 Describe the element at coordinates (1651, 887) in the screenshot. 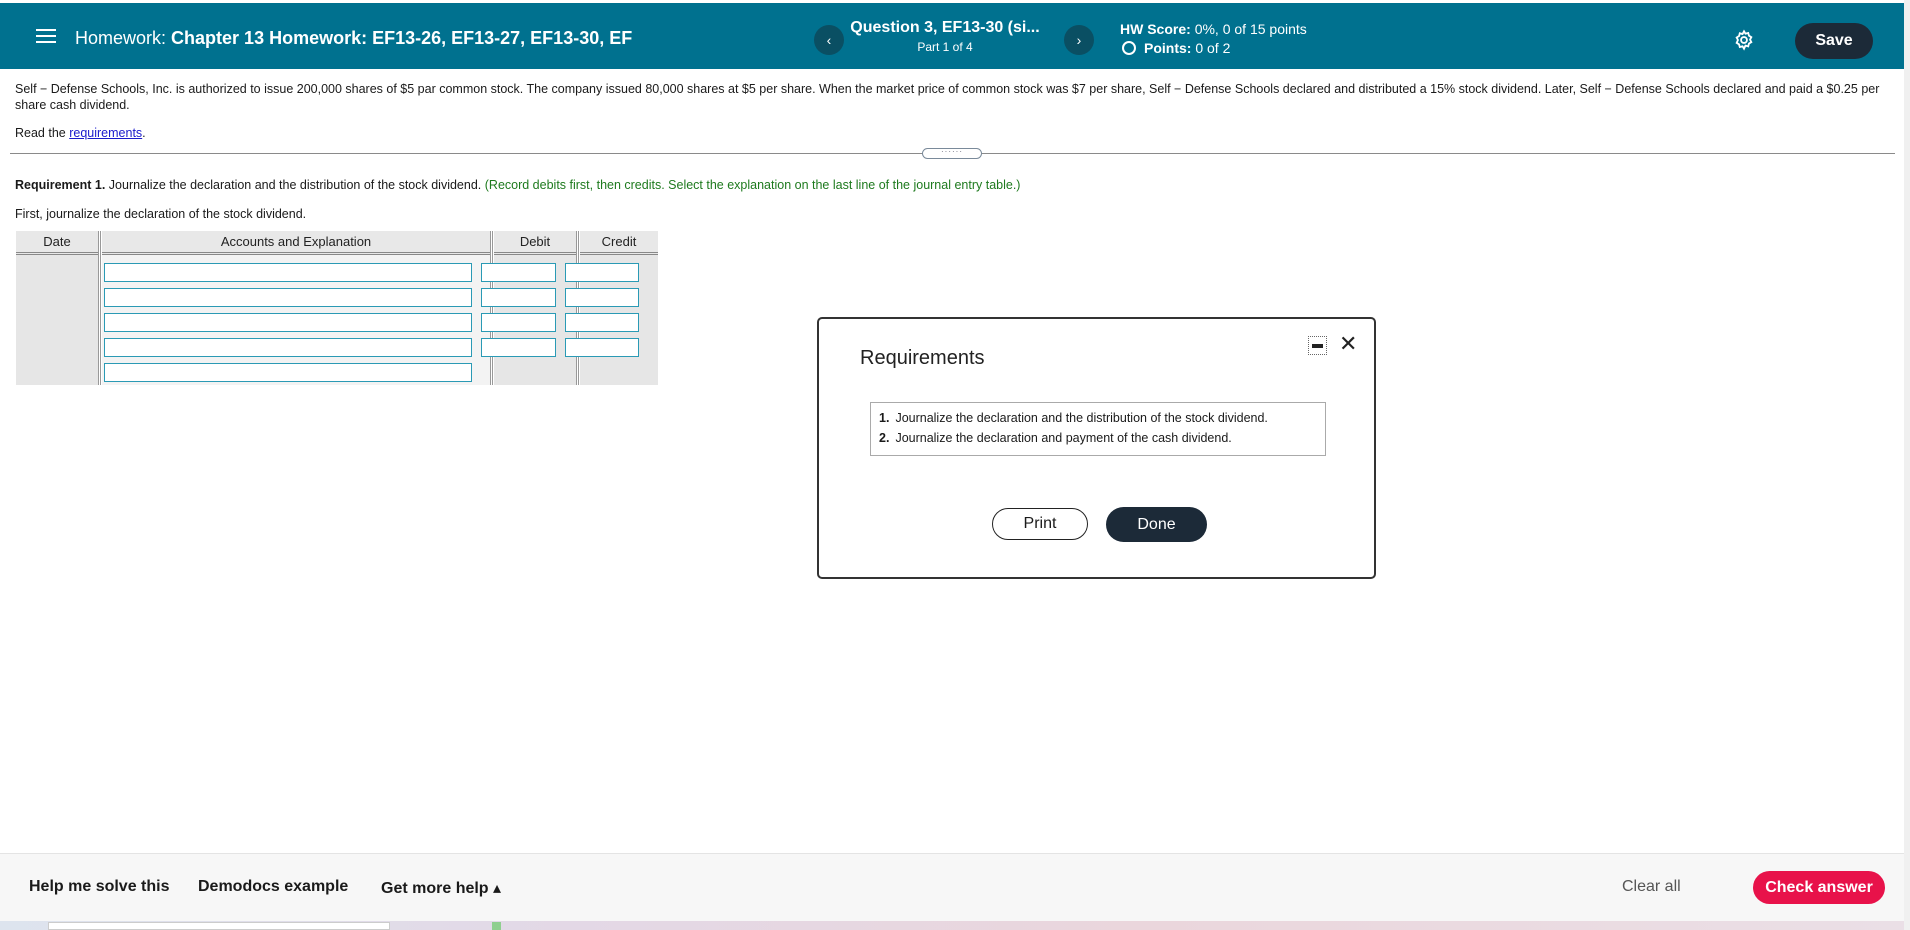

I see `clear-all-button: Clear all` at that location.